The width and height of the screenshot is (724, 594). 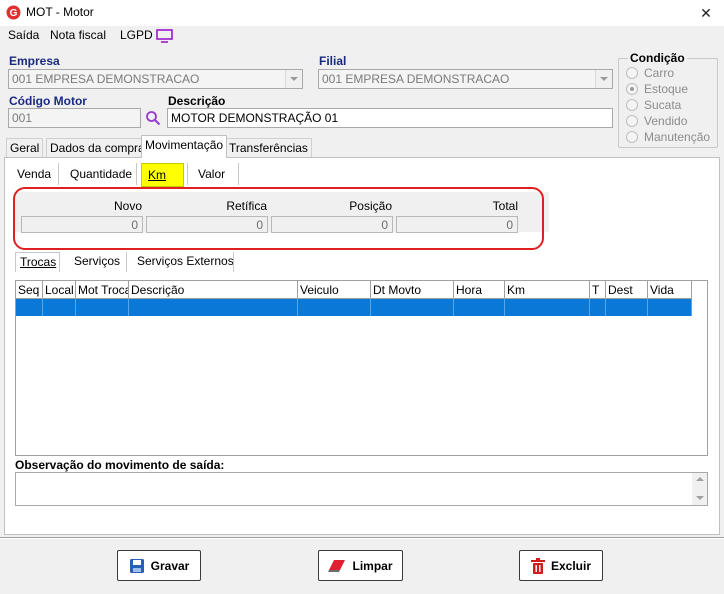 I want to click on delete-button: Excluir, so click(x=561, y=565).